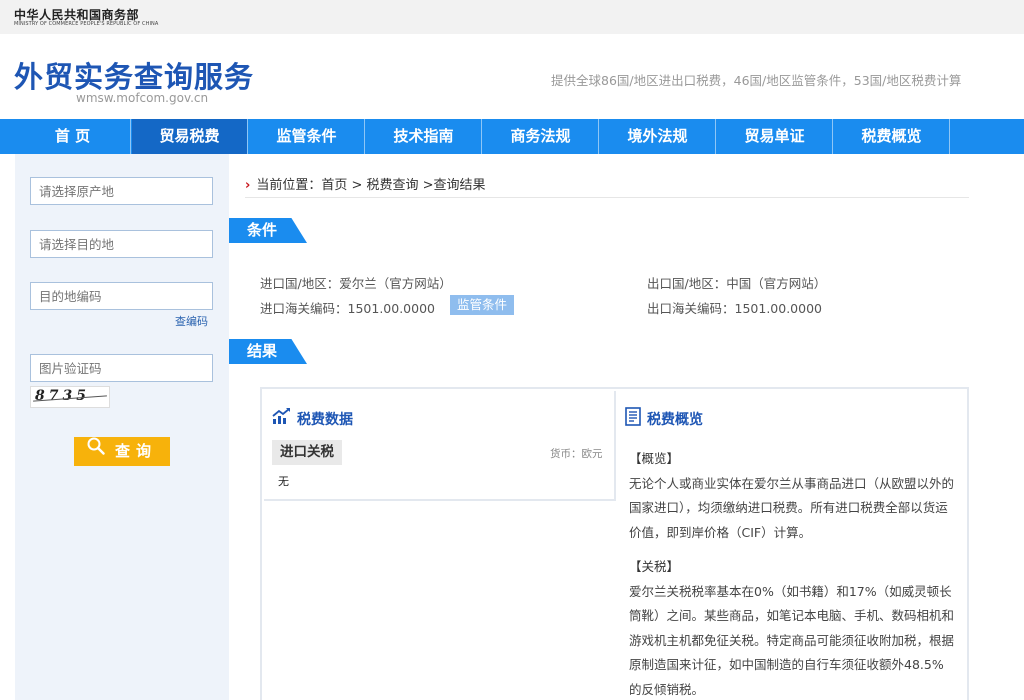 The width and height of the screenshot is (1024, 700). What do you see at coordinates (691, 308) in the screenshot?
I see `export-code-label: 出口海关编码：` at bounding box center [691, 308].